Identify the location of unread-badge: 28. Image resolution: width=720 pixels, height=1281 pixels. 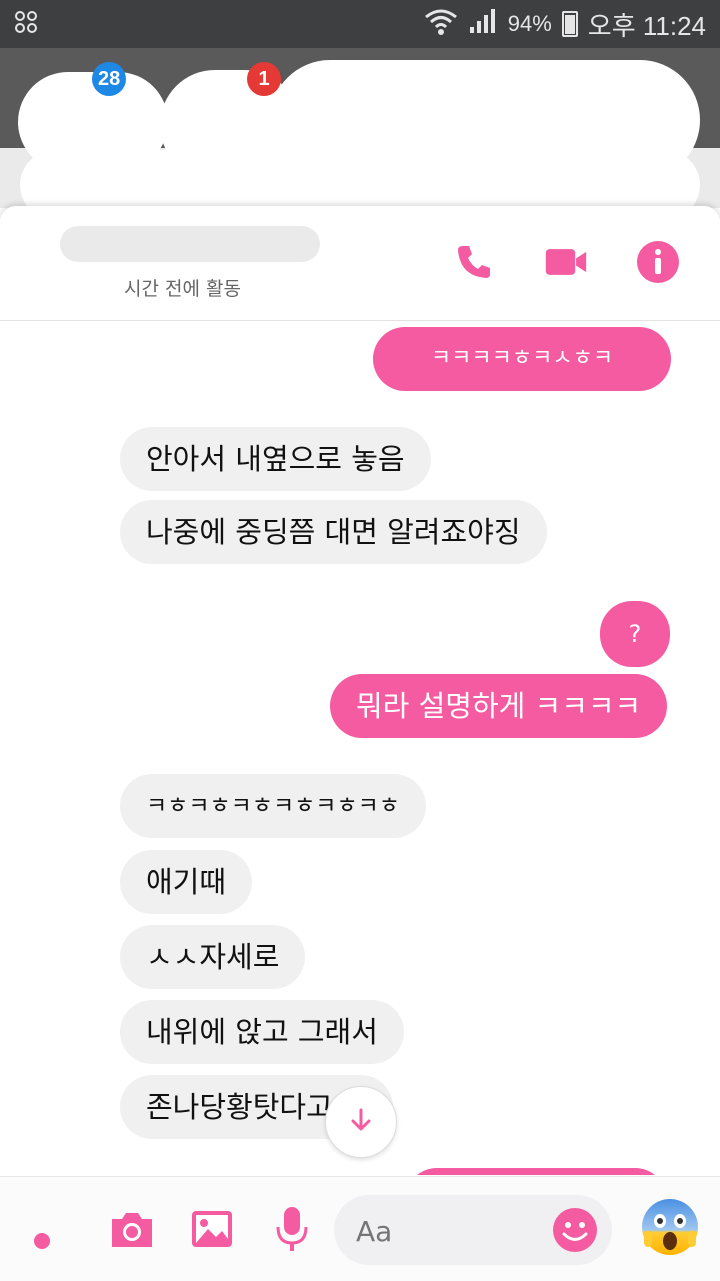
(109, 79).